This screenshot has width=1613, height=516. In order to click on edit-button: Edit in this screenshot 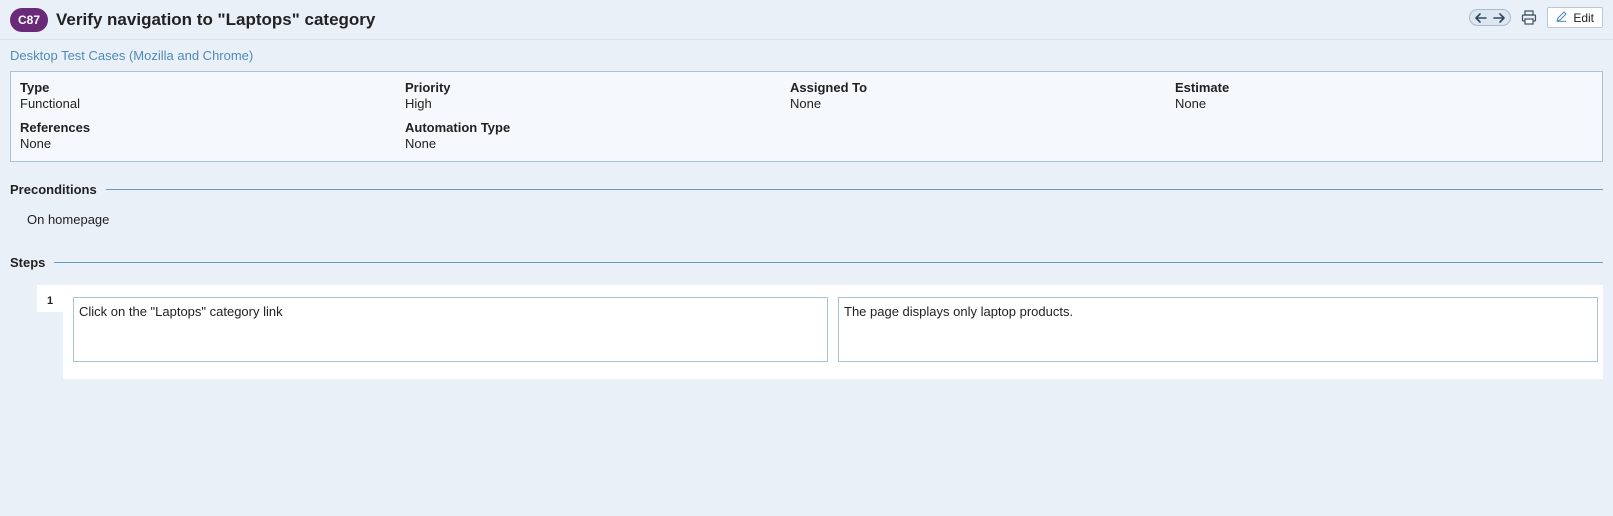, I will do `click(1575, 17)`.